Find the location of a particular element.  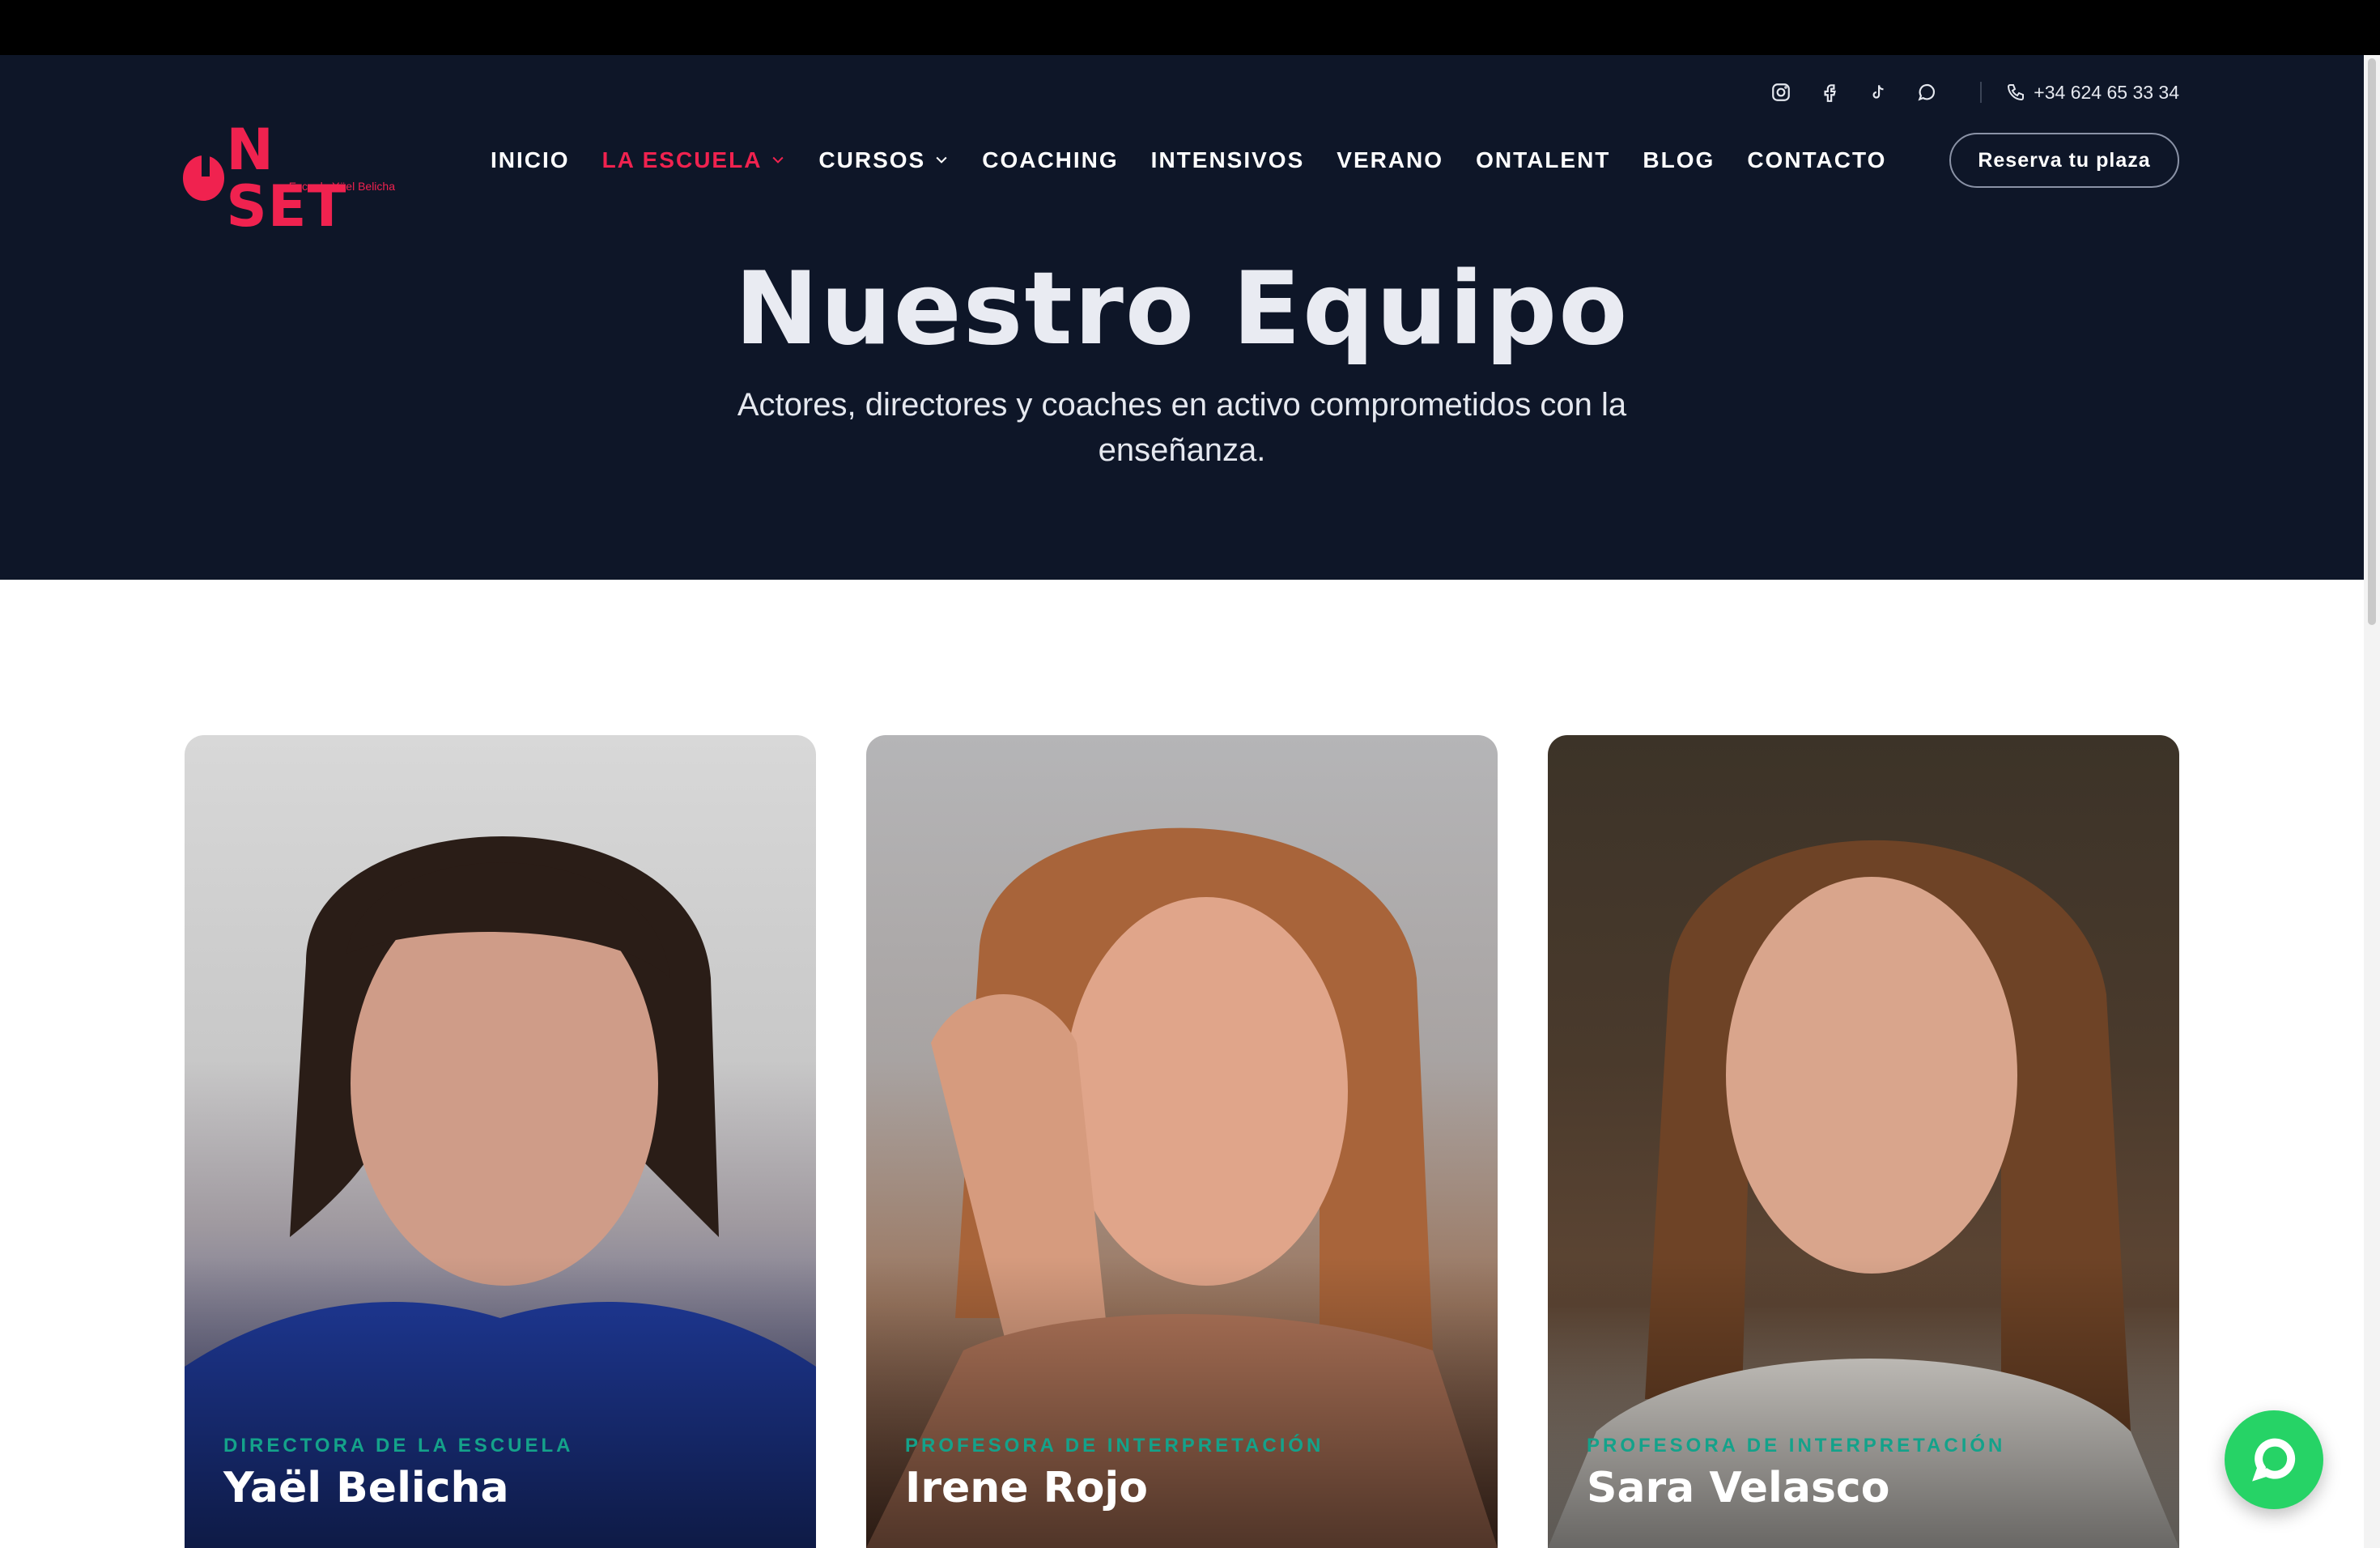

nav-label: BLOG is located at coordinates (1679, 159).